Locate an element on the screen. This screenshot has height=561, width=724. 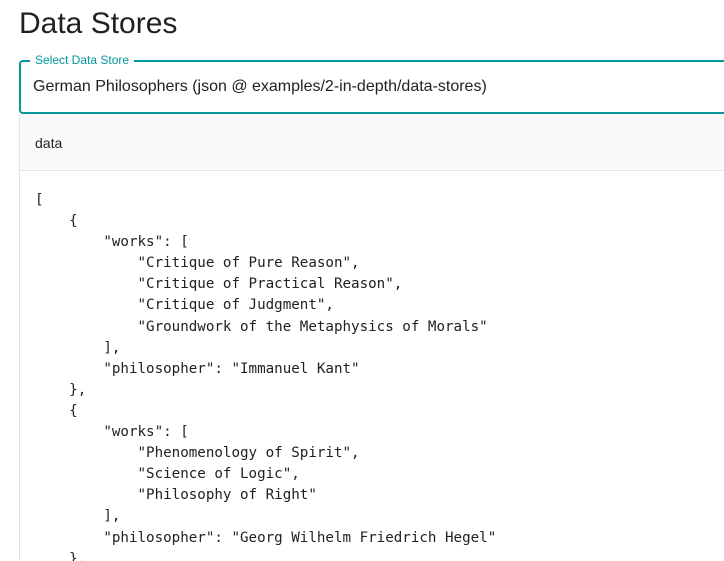
select-label: Select Data Store is located at coordinates (82, 60).